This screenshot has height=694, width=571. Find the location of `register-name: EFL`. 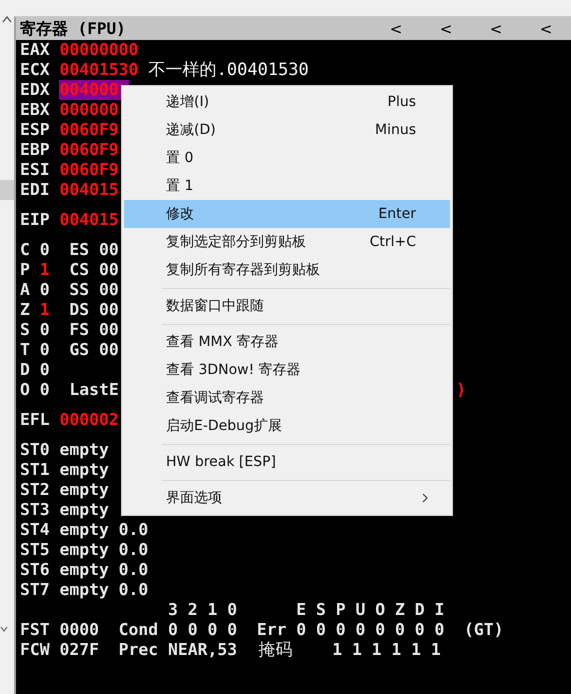

register-name: EFL is located at coordinates (35, 420).